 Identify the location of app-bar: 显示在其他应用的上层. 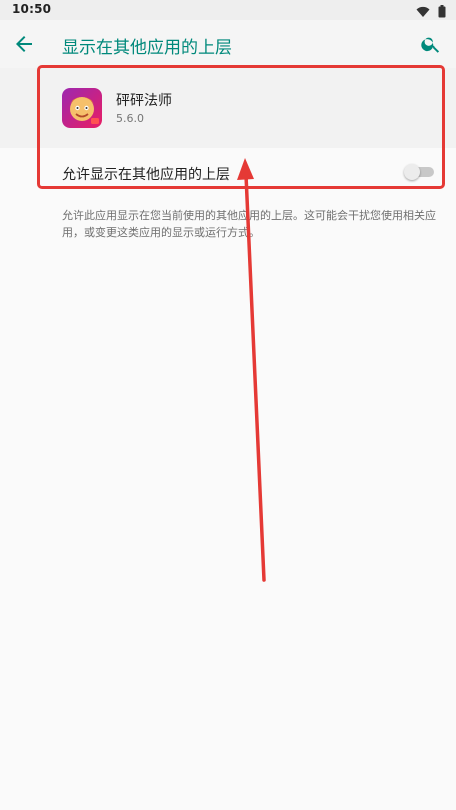
(228, 44).